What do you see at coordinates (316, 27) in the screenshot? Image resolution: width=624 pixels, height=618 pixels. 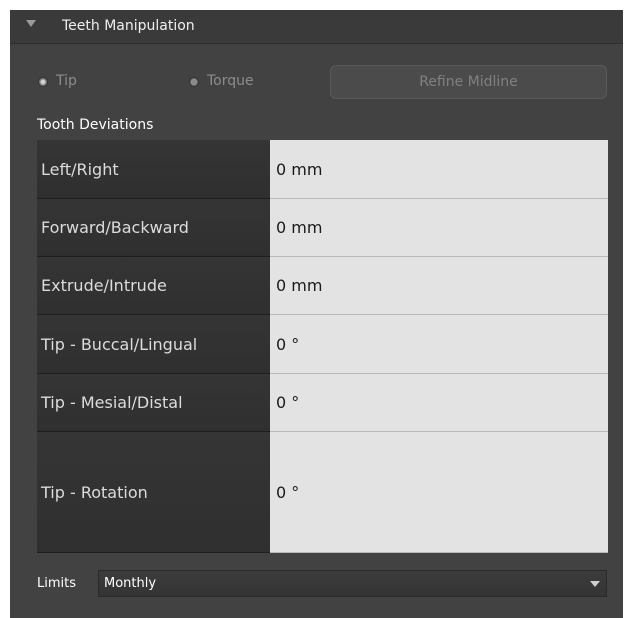 I see `panel-header: Teeth Manipulation` at bounding box center [316, 27].